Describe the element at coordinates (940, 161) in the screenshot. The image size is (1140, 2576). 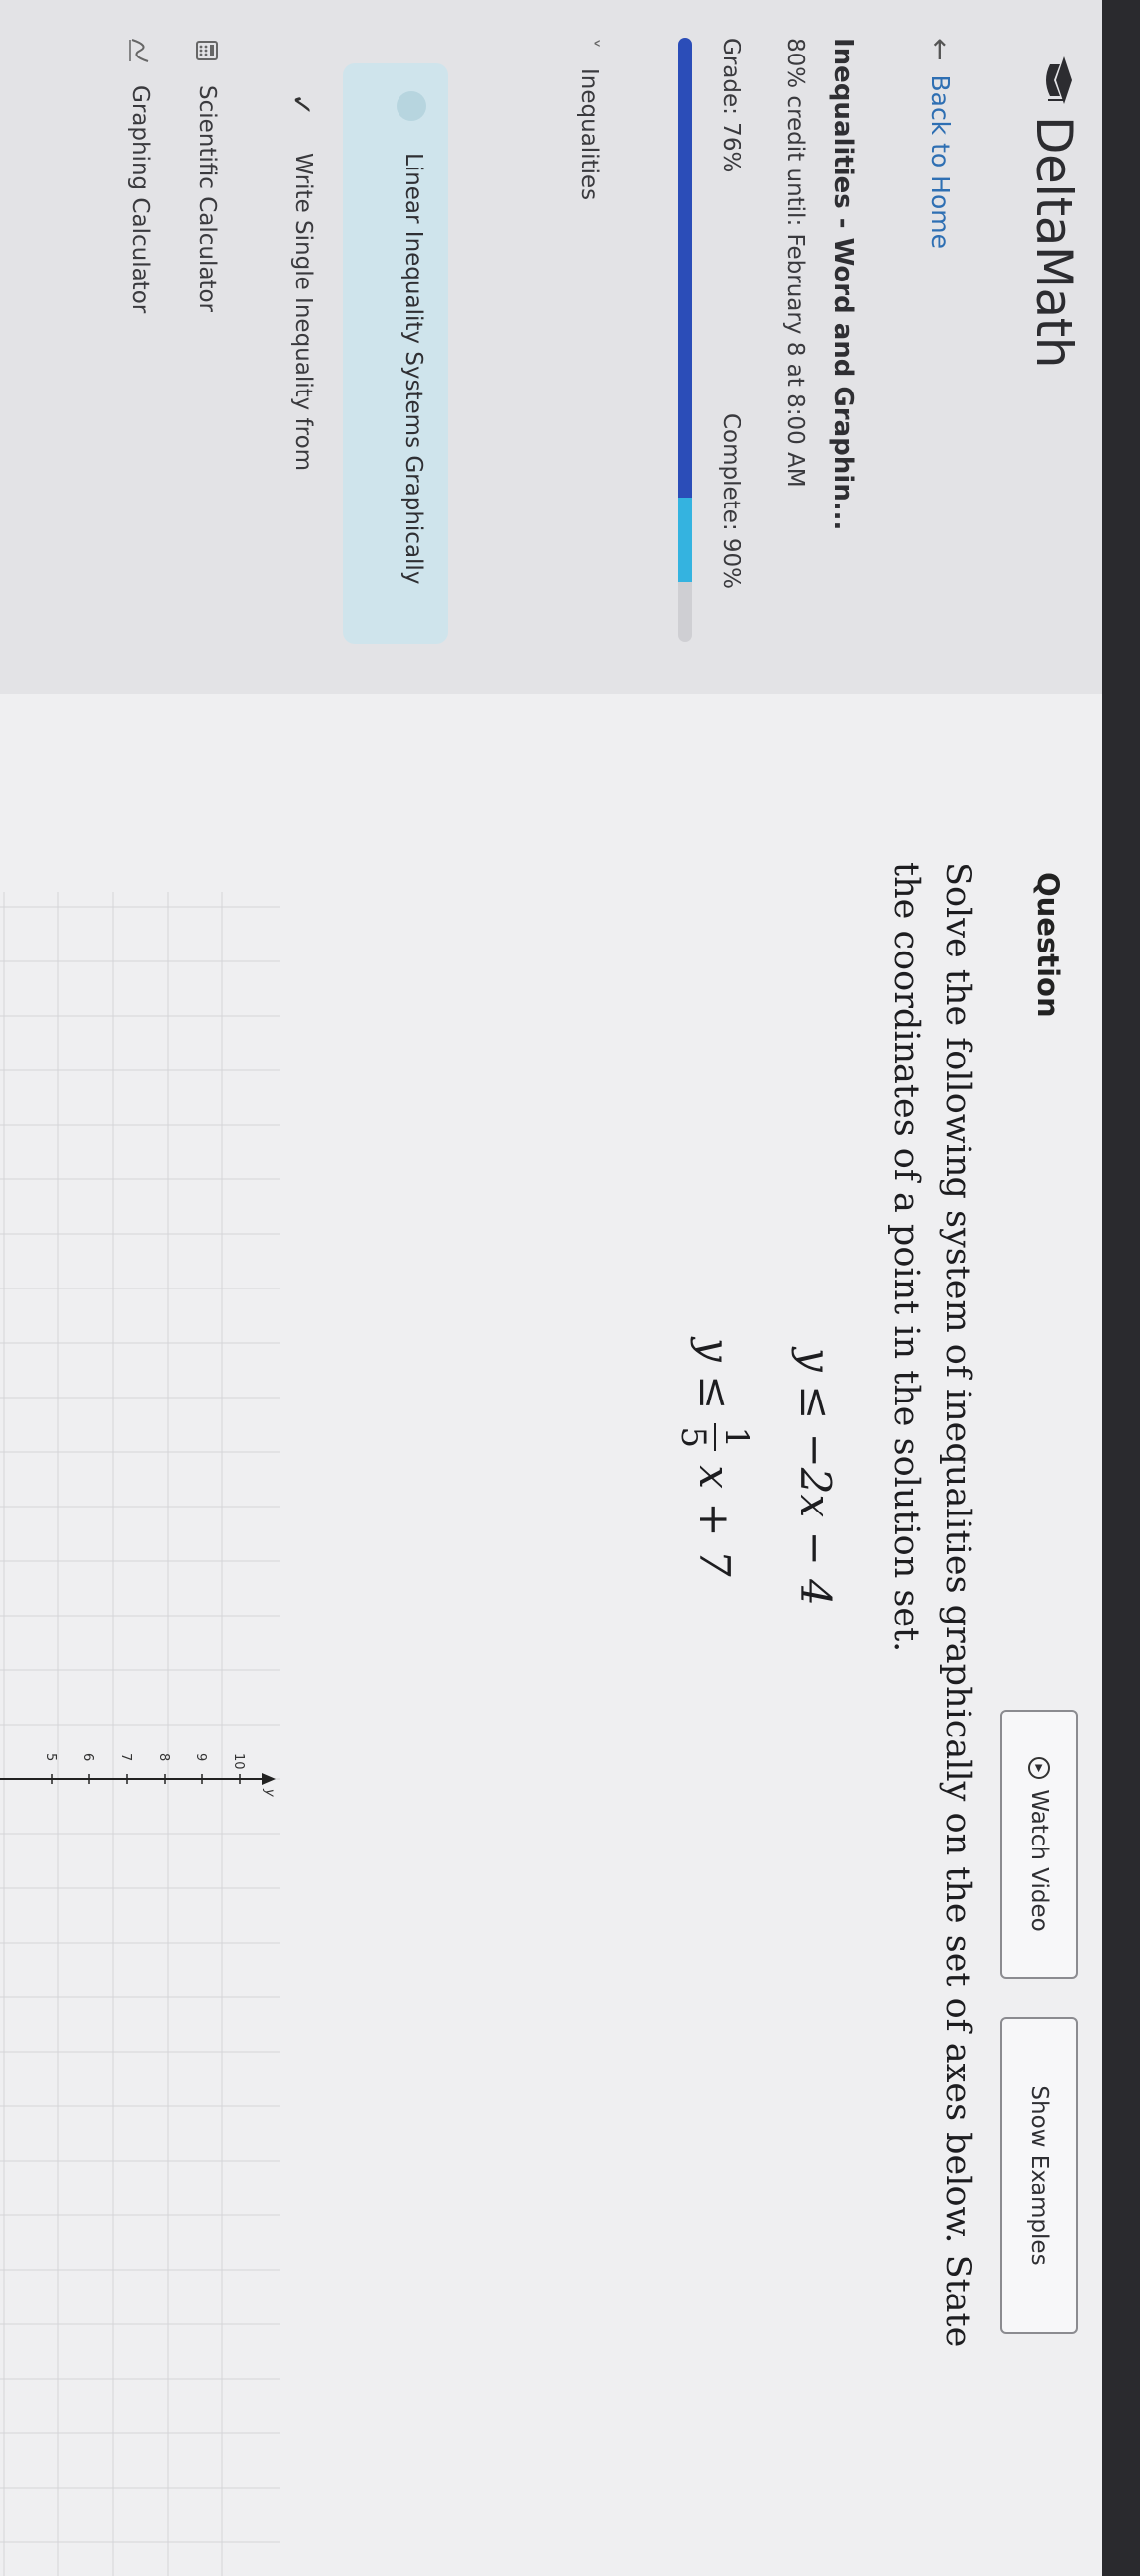
I see `back-to-home-label: Back to Home` at that location.